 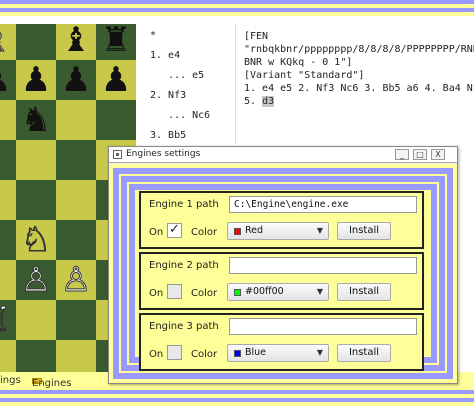 I want to click on engine-path-label: Engine 1 path, so click(x=184, y=204).